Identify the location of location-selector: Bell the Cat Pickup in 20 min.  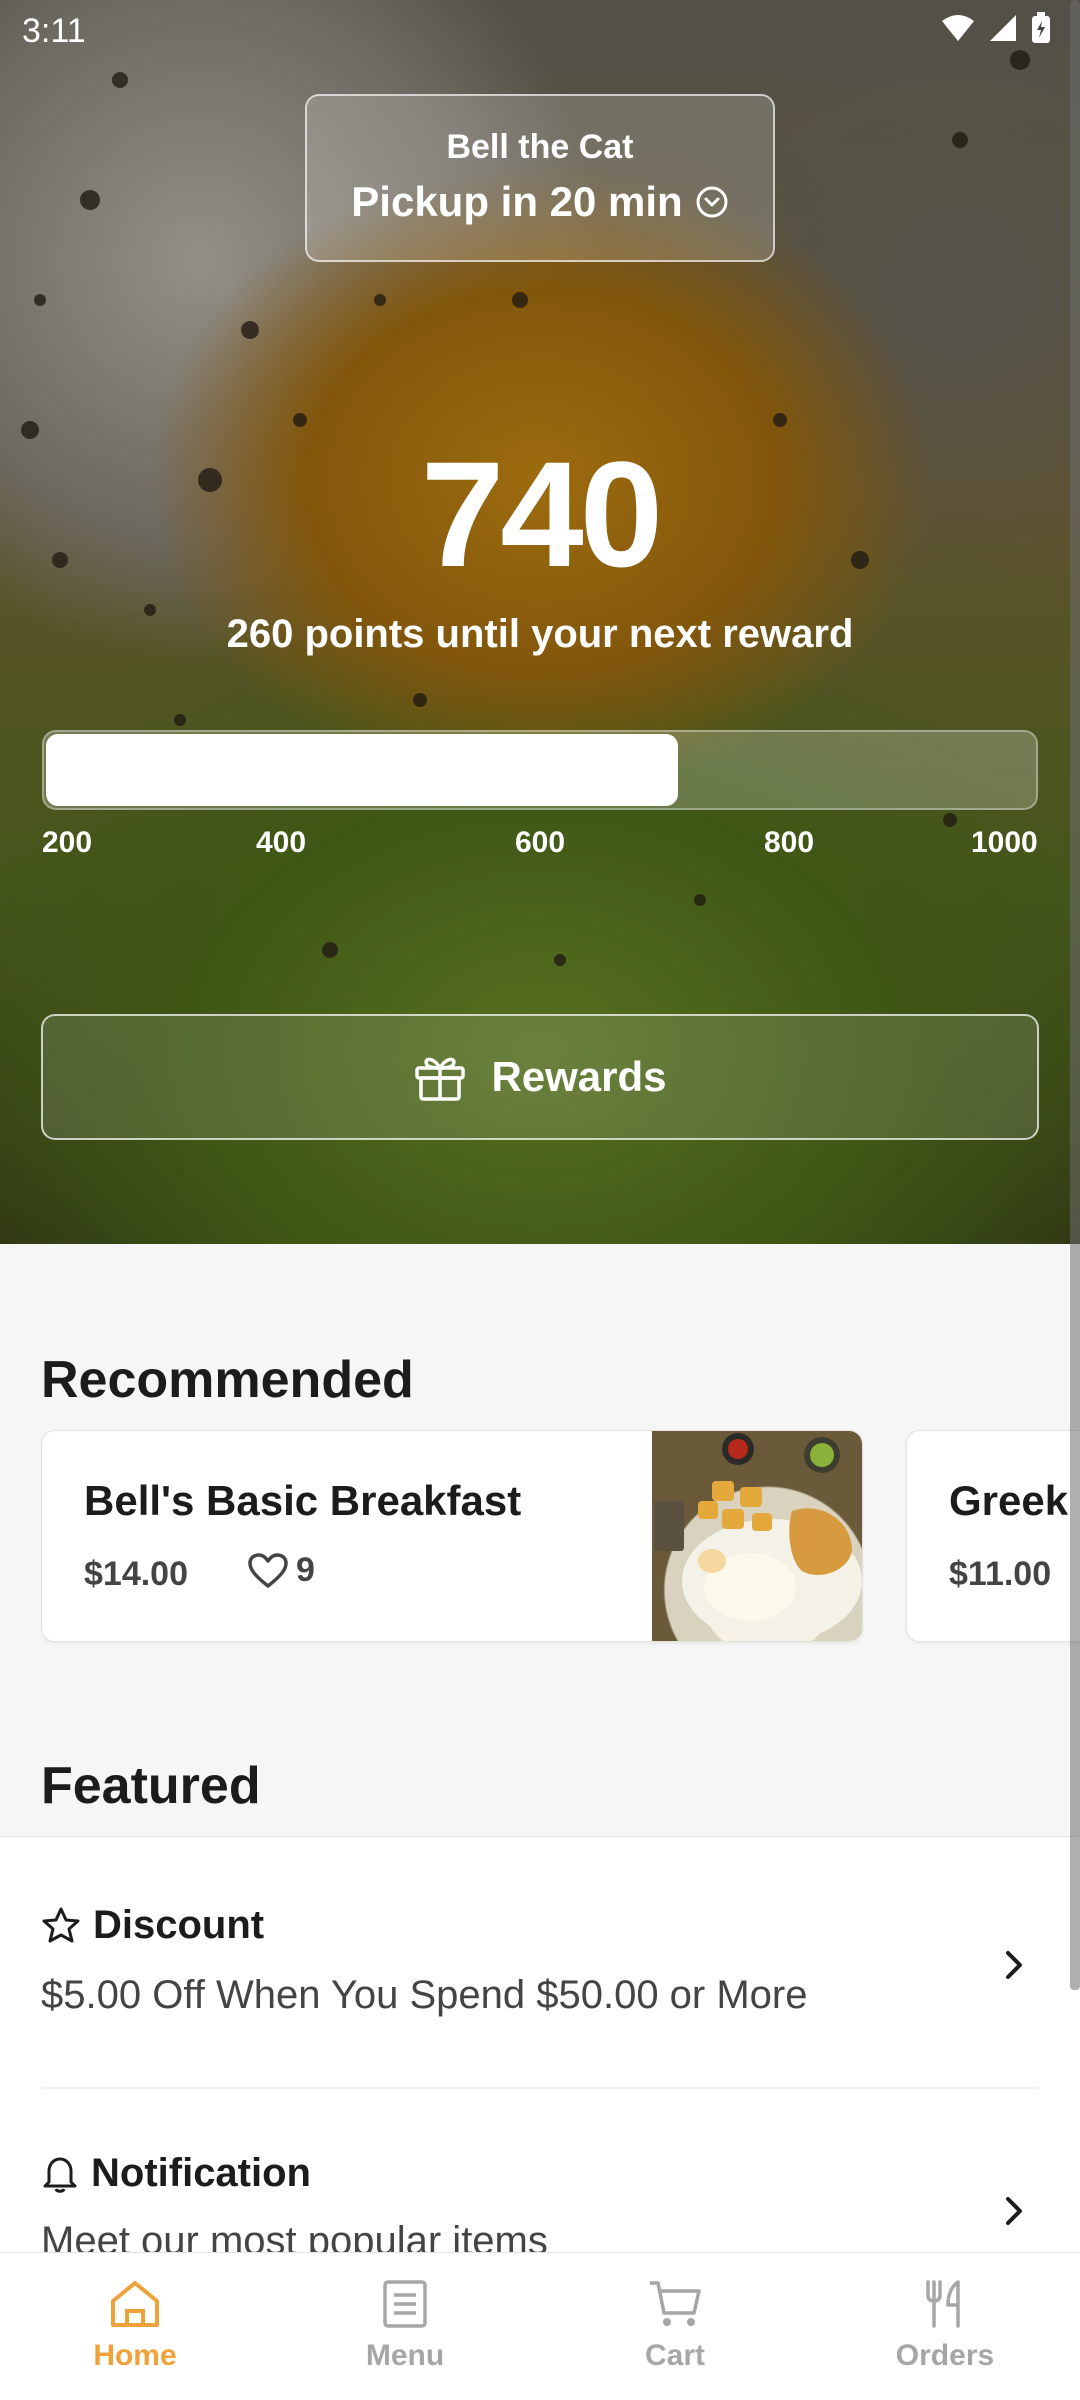
(540, 178).